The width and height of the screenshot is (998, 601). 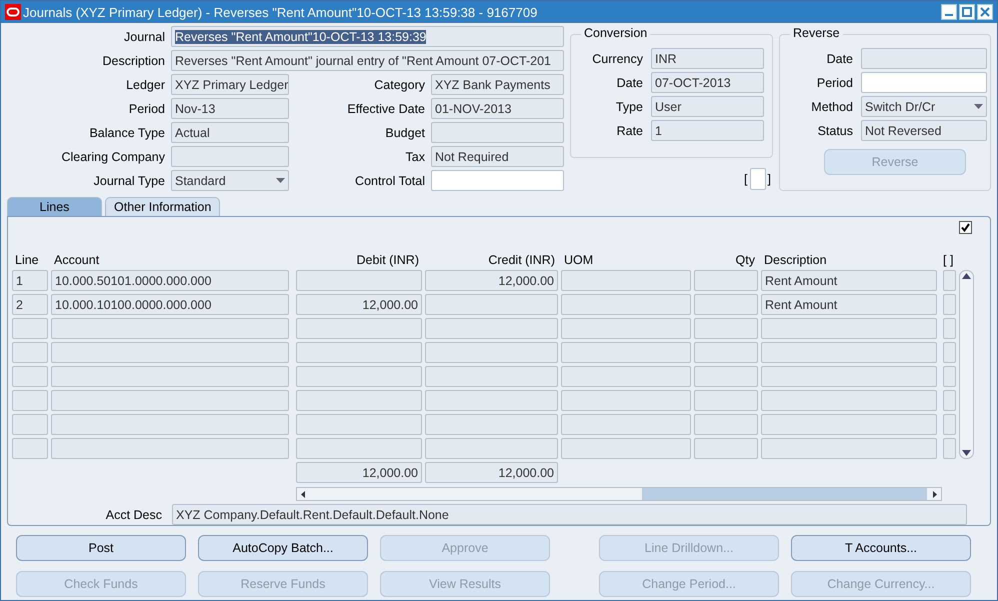 What do you see at coordinates (497, 156) in the screenshot?
I see `input-field: Not Required` at bounding box center [497, 156].